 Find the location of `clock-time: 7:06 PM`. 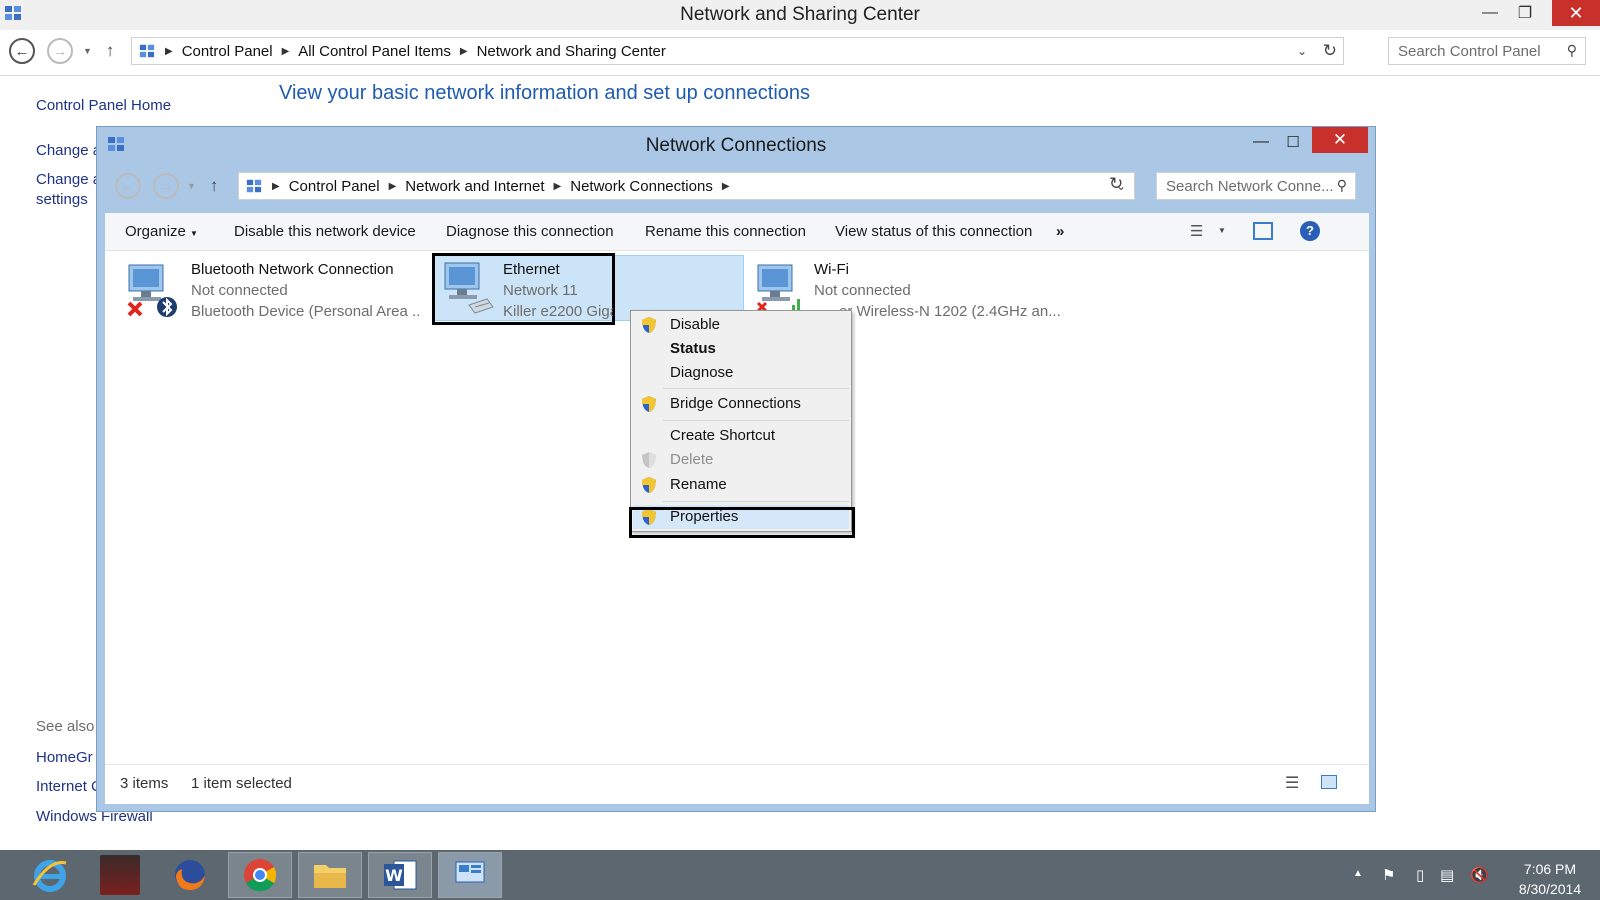

clock-time: 7:06 PM is located at coordinates (1550, 869).